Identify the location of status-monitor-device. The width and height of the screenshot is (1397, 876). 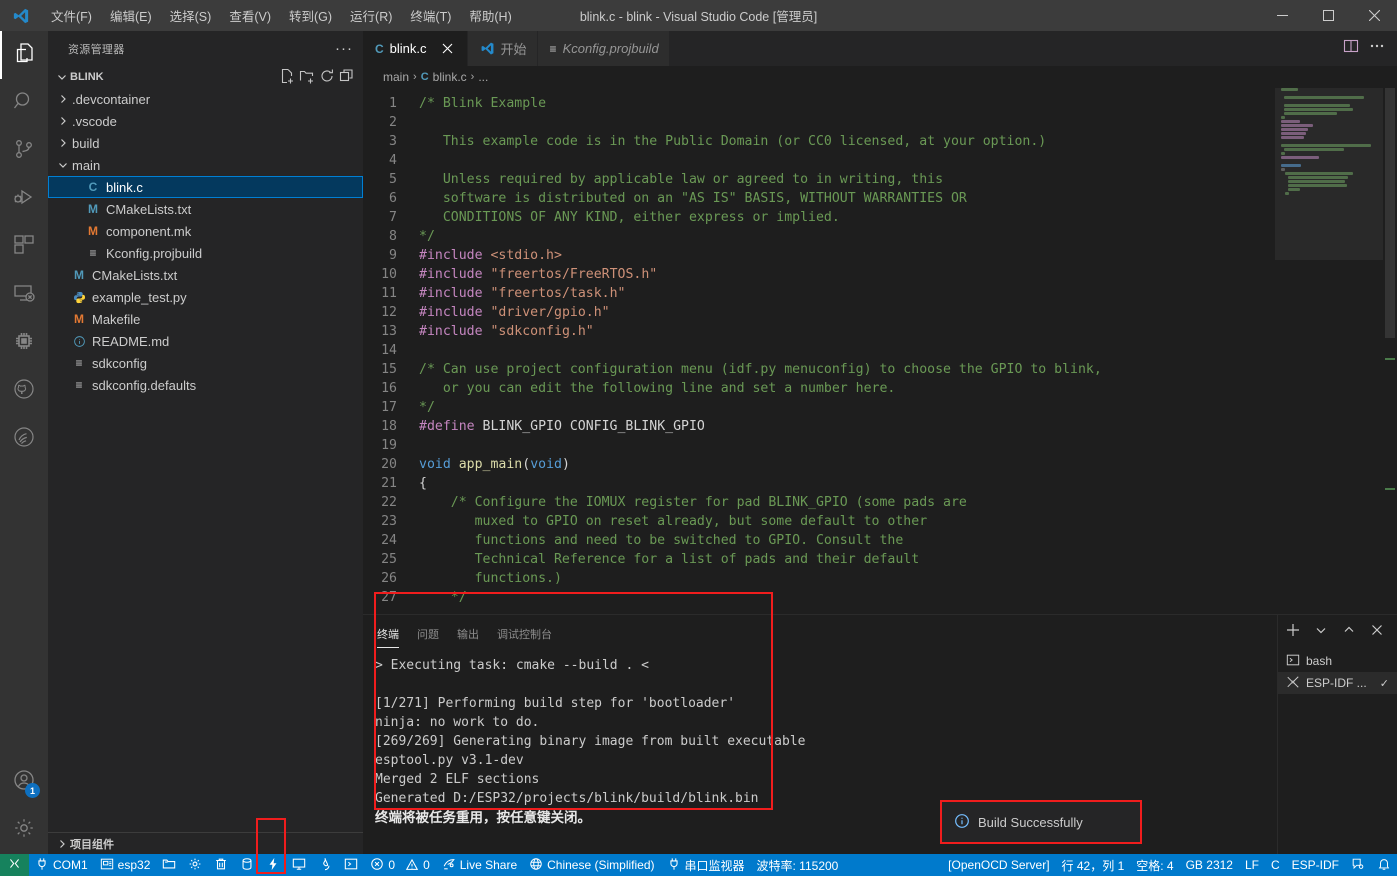
(299, 865).